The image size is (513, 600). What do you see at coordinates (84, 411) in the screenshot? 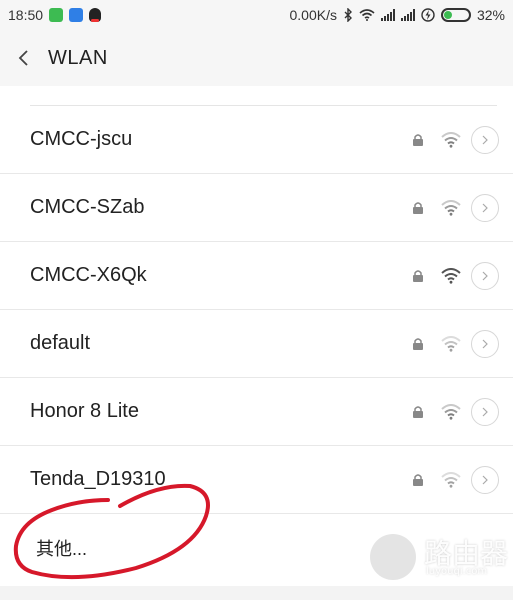
I see `wifi-ssid: Honor 8 Lite` at bounding box center [84, 411].